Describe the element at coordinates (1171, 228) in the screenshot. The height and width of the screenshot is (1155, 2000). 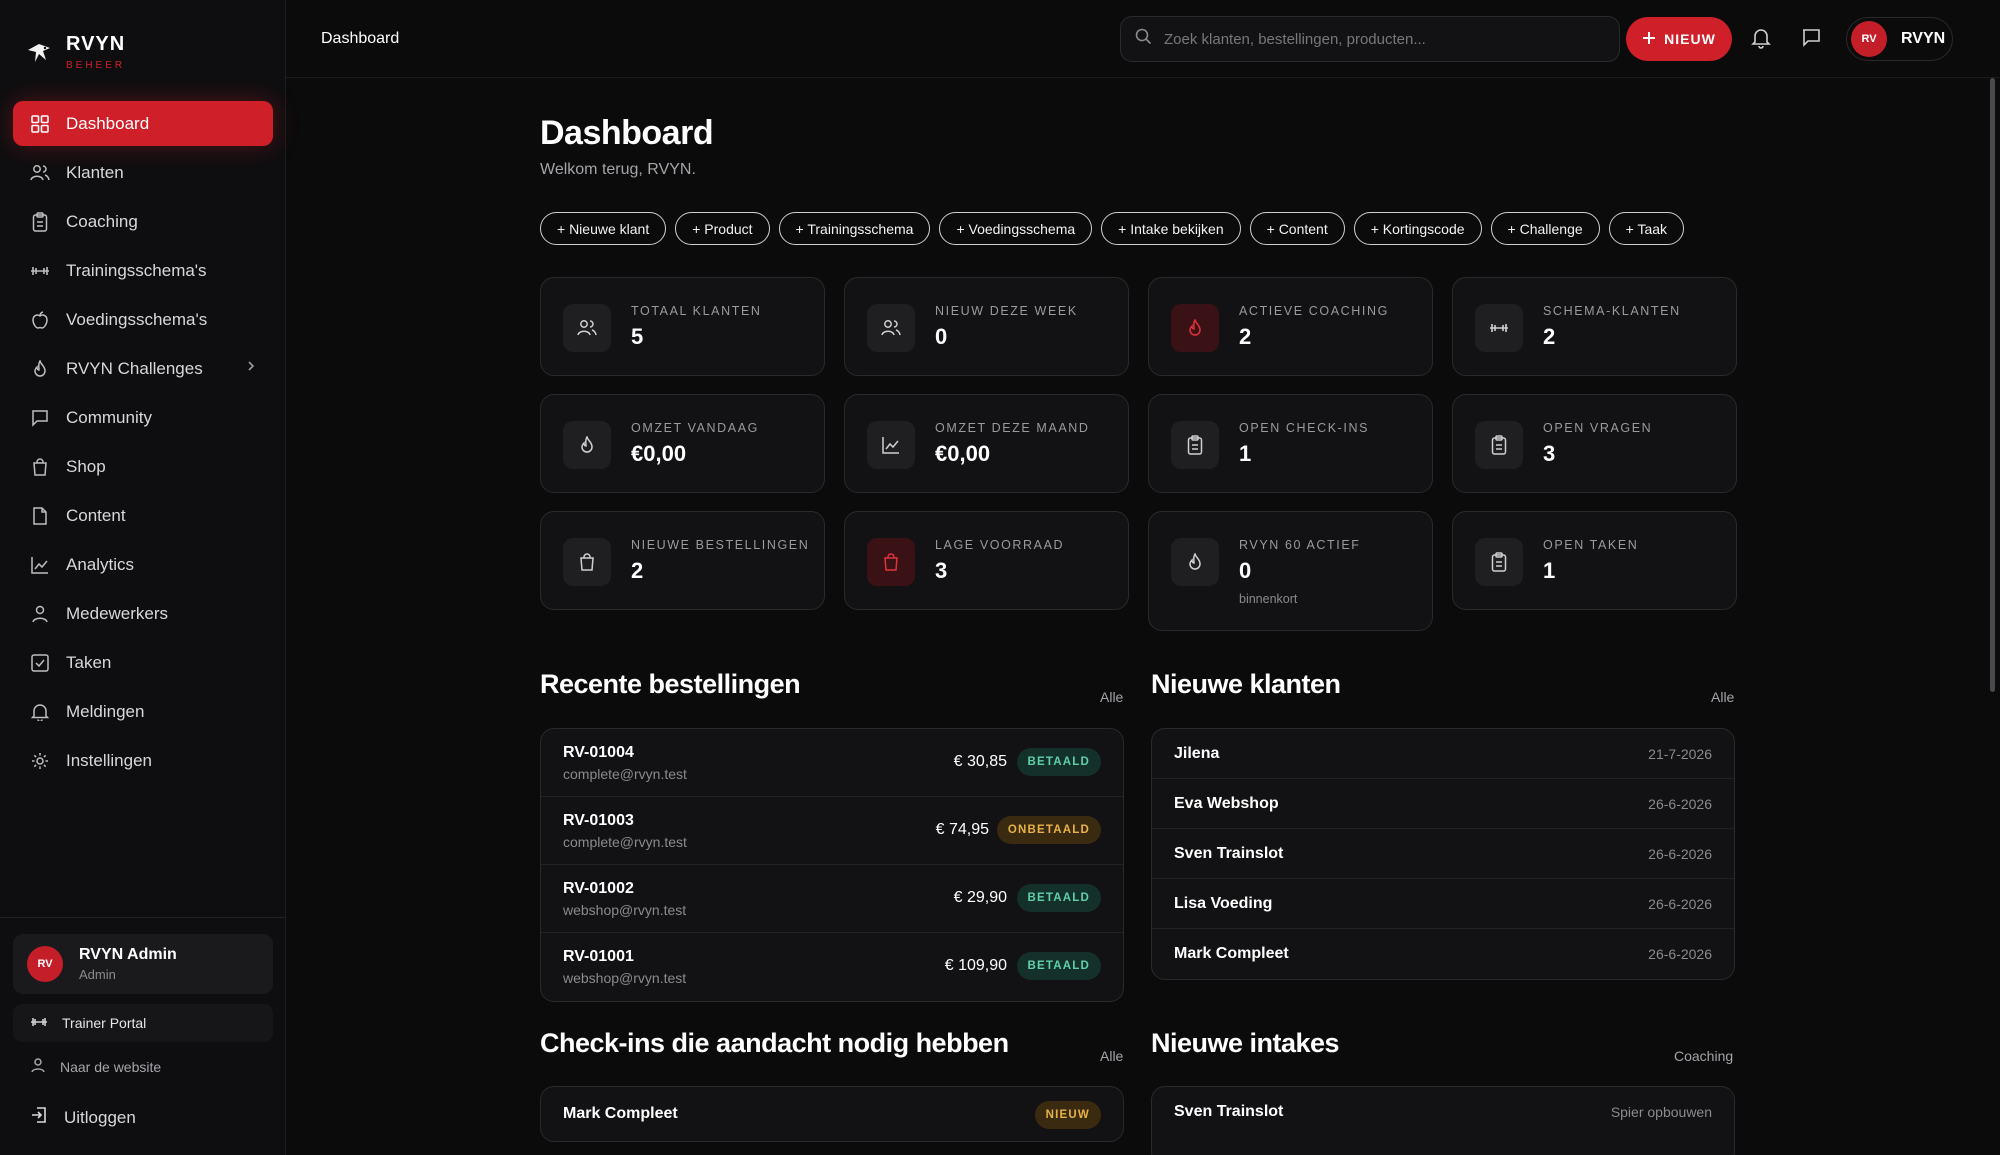
I see `quick-action-chip: + Intake bekijken` at that location.